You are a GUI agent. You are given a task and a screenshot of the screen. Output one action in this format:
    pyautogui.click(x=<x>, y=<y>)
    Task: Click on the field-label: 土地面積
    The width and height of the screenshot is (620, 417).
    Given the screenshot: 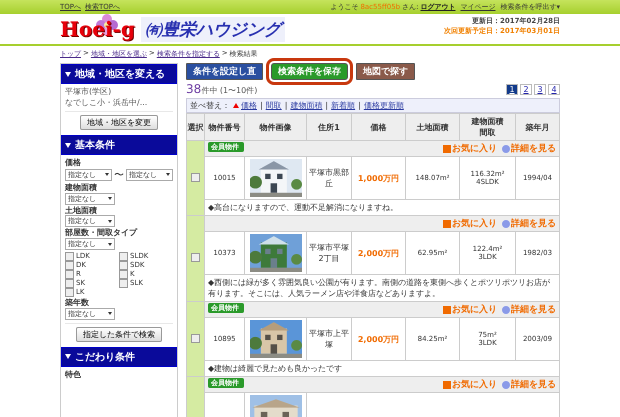 What is the action you would take?
    pyautogui.click(x=81, y=211)
    